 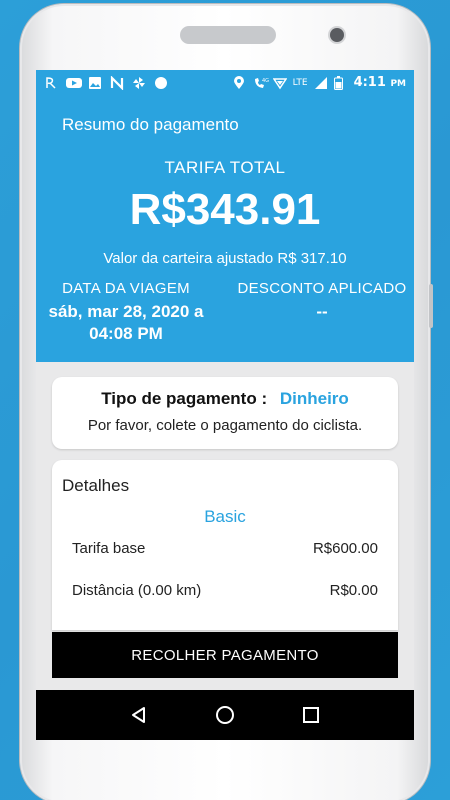 What do you see at coordinates (225, 167) in the screenshot?
I see `total-fare-label: TARIFA TOTAL` at bounding box center [225, 167].